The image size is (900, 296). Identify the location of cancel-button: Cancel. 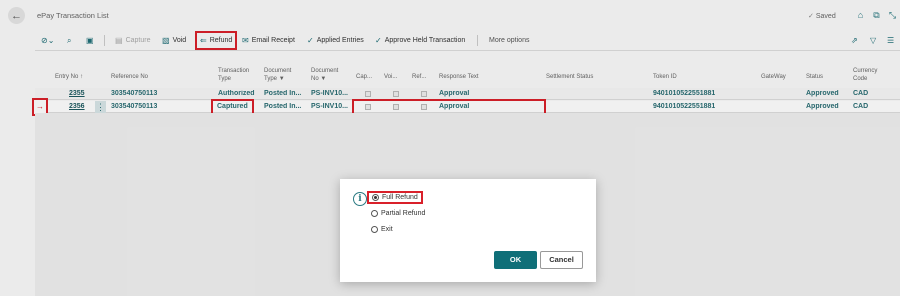
(561, 260).